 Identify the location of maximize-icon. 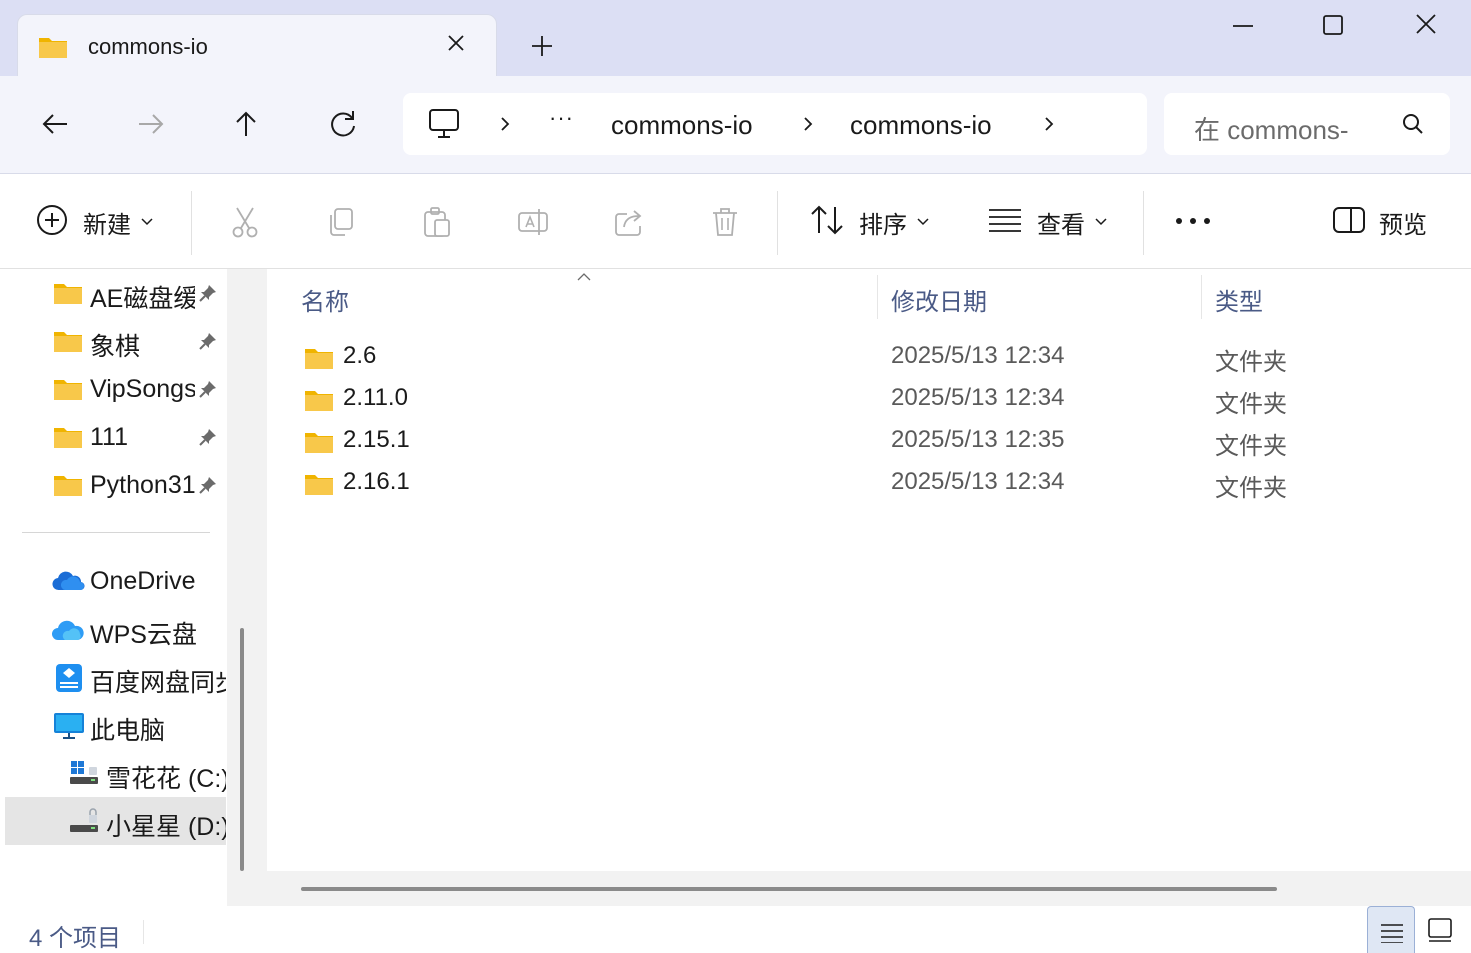
(1333, 26).